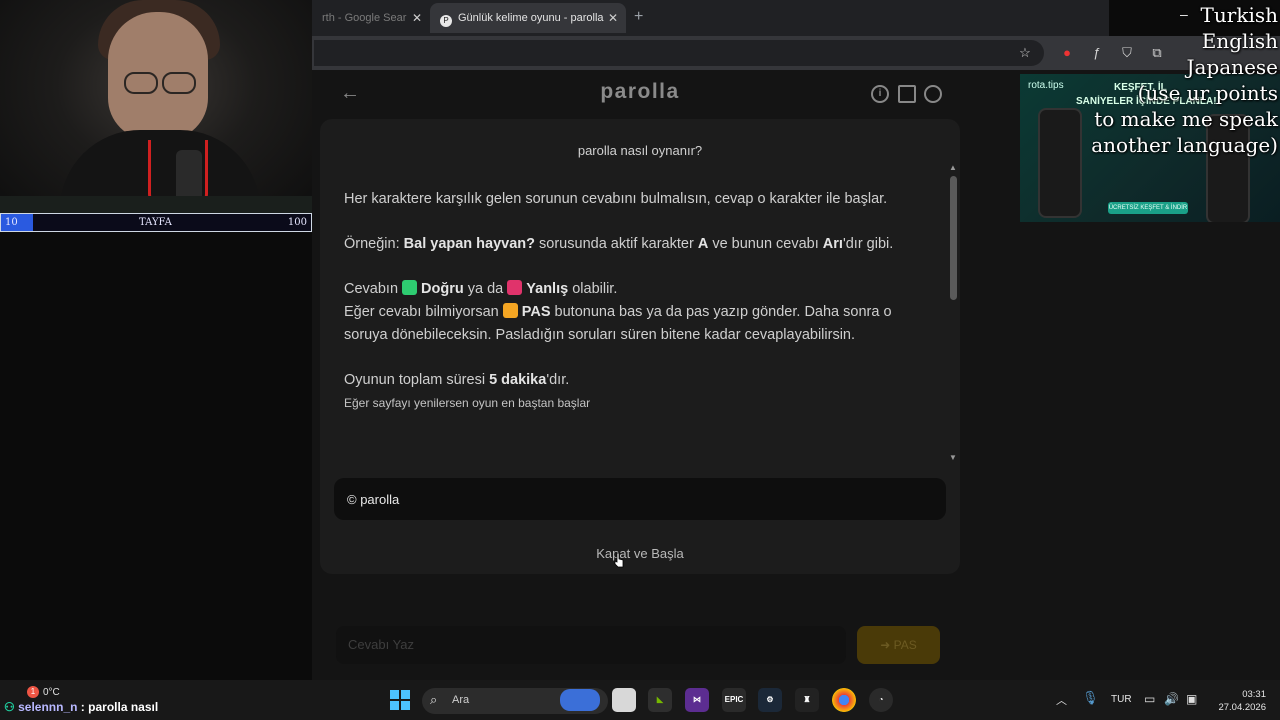 The image size is (1280, 720). I want to click on file-explorer-icon, so click(624, 700).